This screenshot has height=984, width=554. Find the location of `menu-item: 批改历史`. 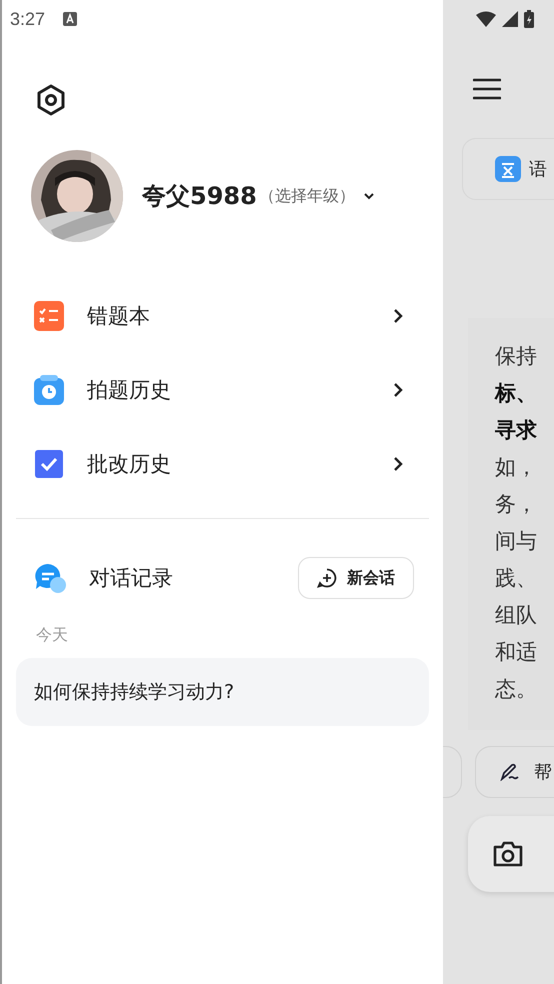

menu-item: 批改历史 is located at coordinates (240, 464).